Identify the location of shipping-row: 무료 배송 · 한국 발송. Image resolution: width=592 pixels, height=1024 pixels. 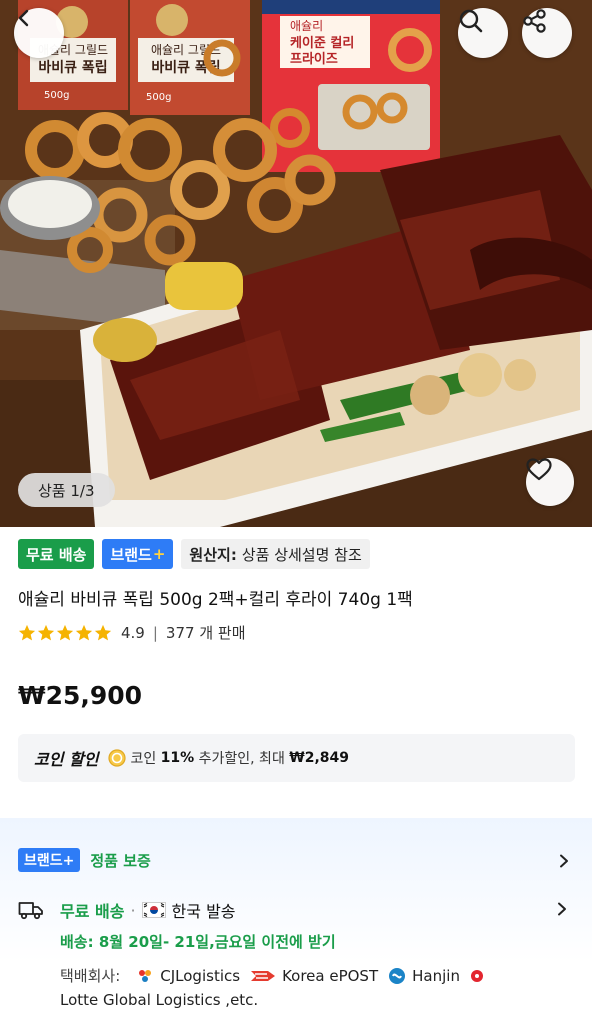
(127, 910).